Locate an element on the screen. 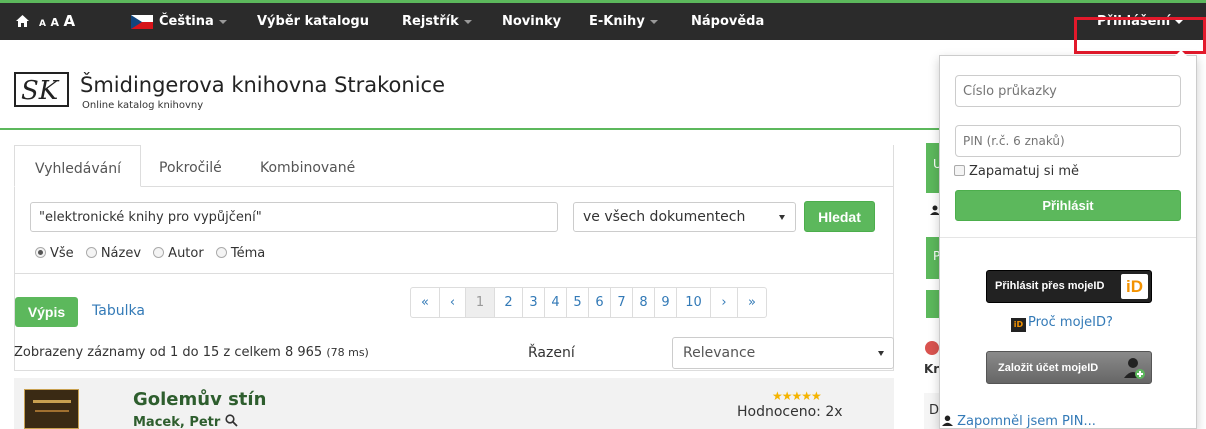  remember-label: Zapamatuj si mě is located at coordinates (1024, 171).